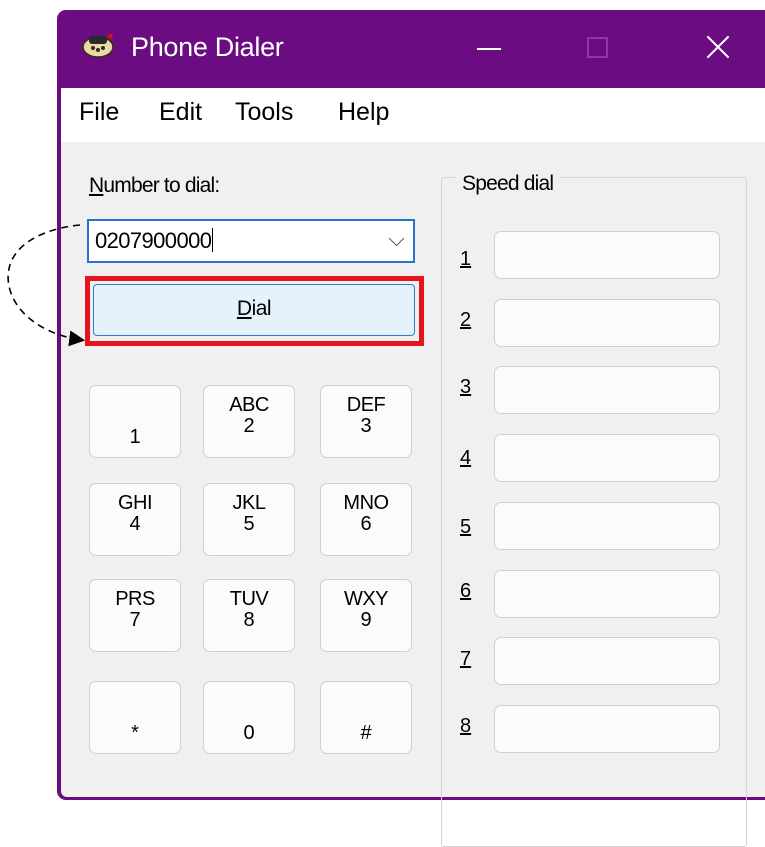  What do you see at coordinates (366, 599) in the screenshot?
I see `key-letters: WXY` at bounding box center [366, 599].